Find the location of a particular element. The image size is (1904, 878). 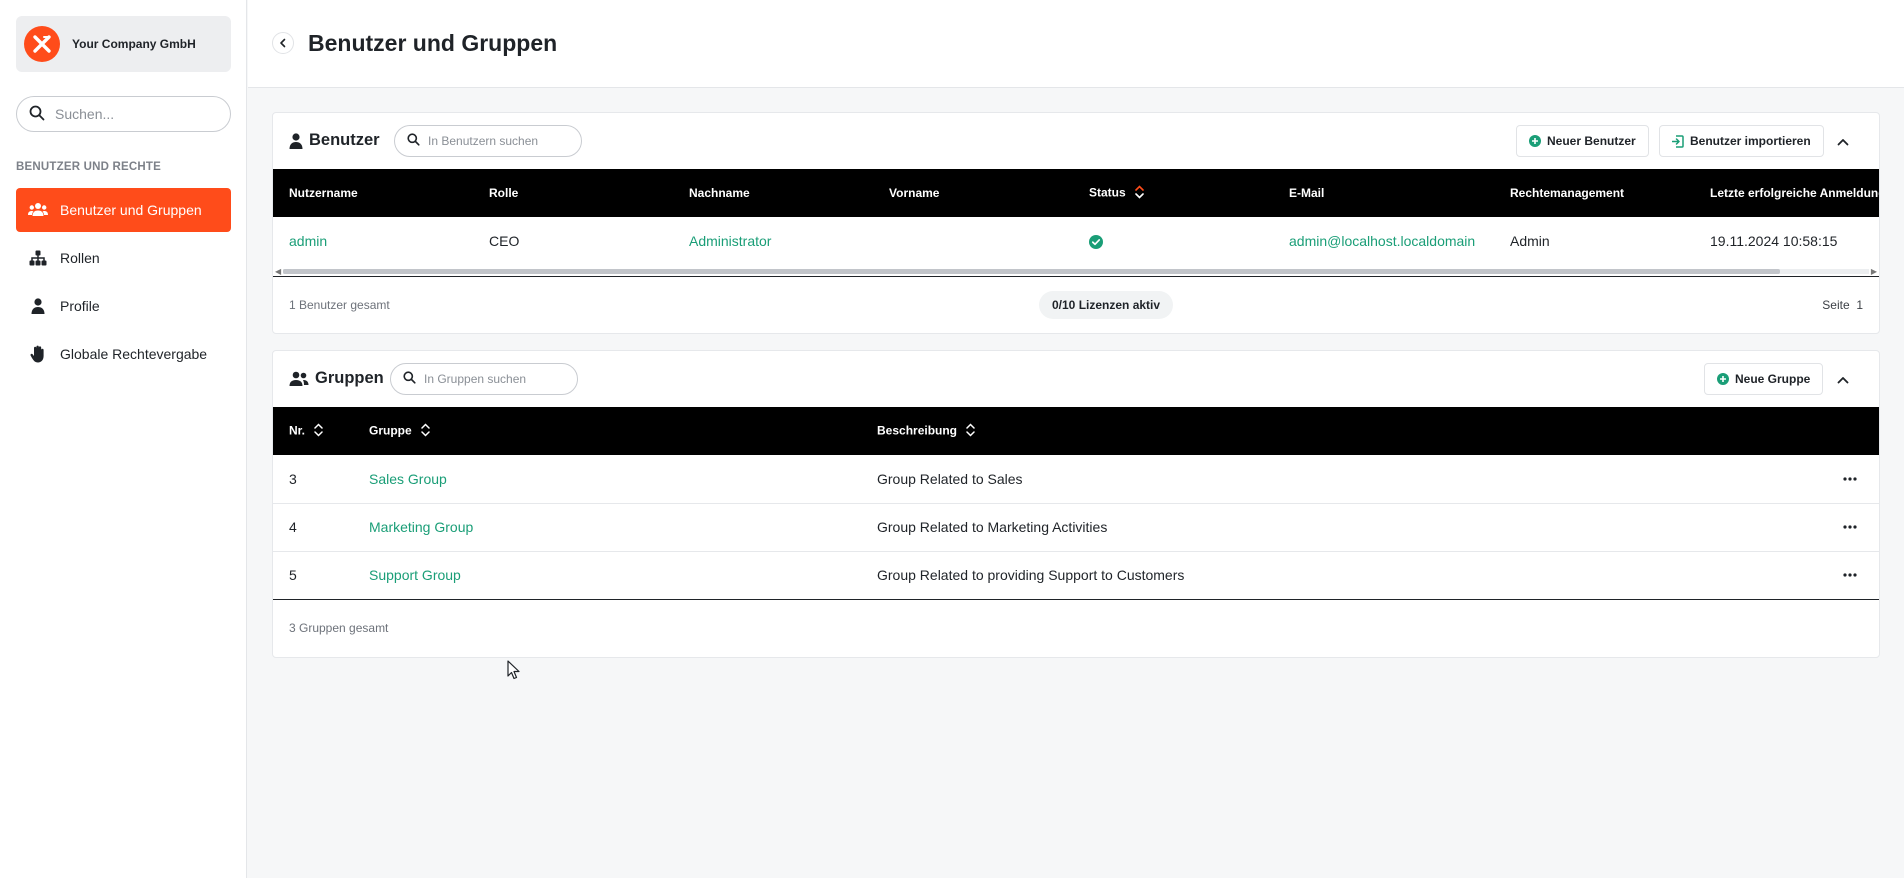

group-nr-cell: 5 is located at coordinates (313, 575).